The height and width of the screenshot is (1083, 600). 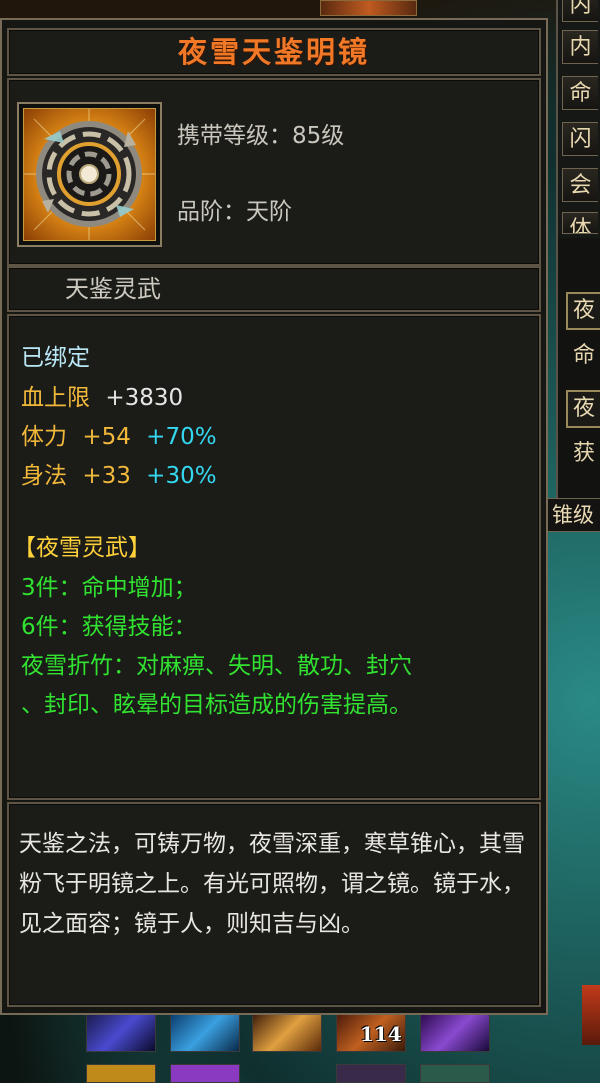 What do you see at coordinates (580, 93) in the screenshot?
I see `side-menu-item: 命` at bounding box center [580, 93].